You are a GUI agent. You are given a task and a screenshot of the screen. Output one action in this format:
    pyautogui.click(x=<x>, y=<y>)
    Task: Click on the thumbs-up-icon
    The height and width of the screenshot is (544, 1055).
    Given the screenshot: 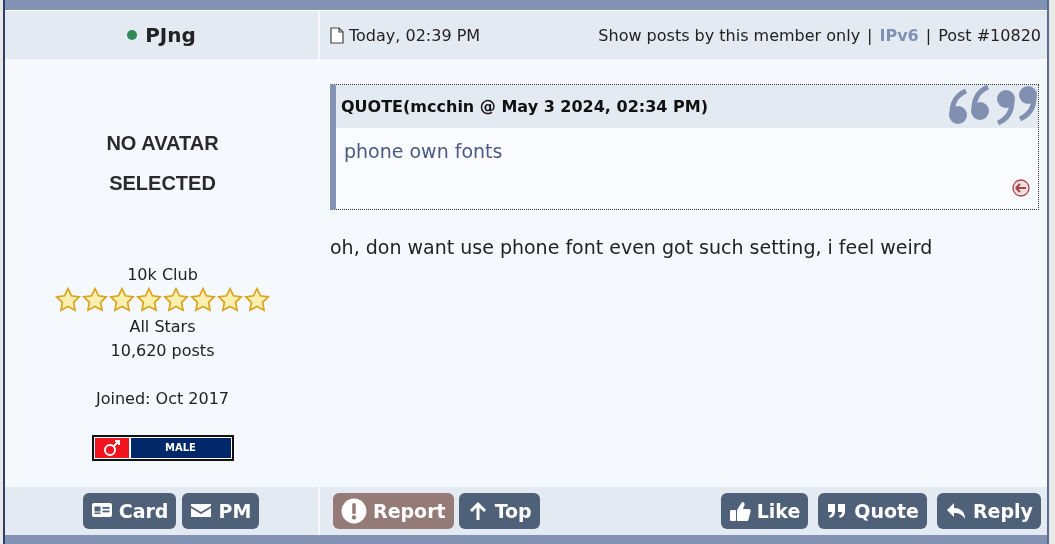 What is the action you would take?
    pyautogui.click(x=739, y=511)
    